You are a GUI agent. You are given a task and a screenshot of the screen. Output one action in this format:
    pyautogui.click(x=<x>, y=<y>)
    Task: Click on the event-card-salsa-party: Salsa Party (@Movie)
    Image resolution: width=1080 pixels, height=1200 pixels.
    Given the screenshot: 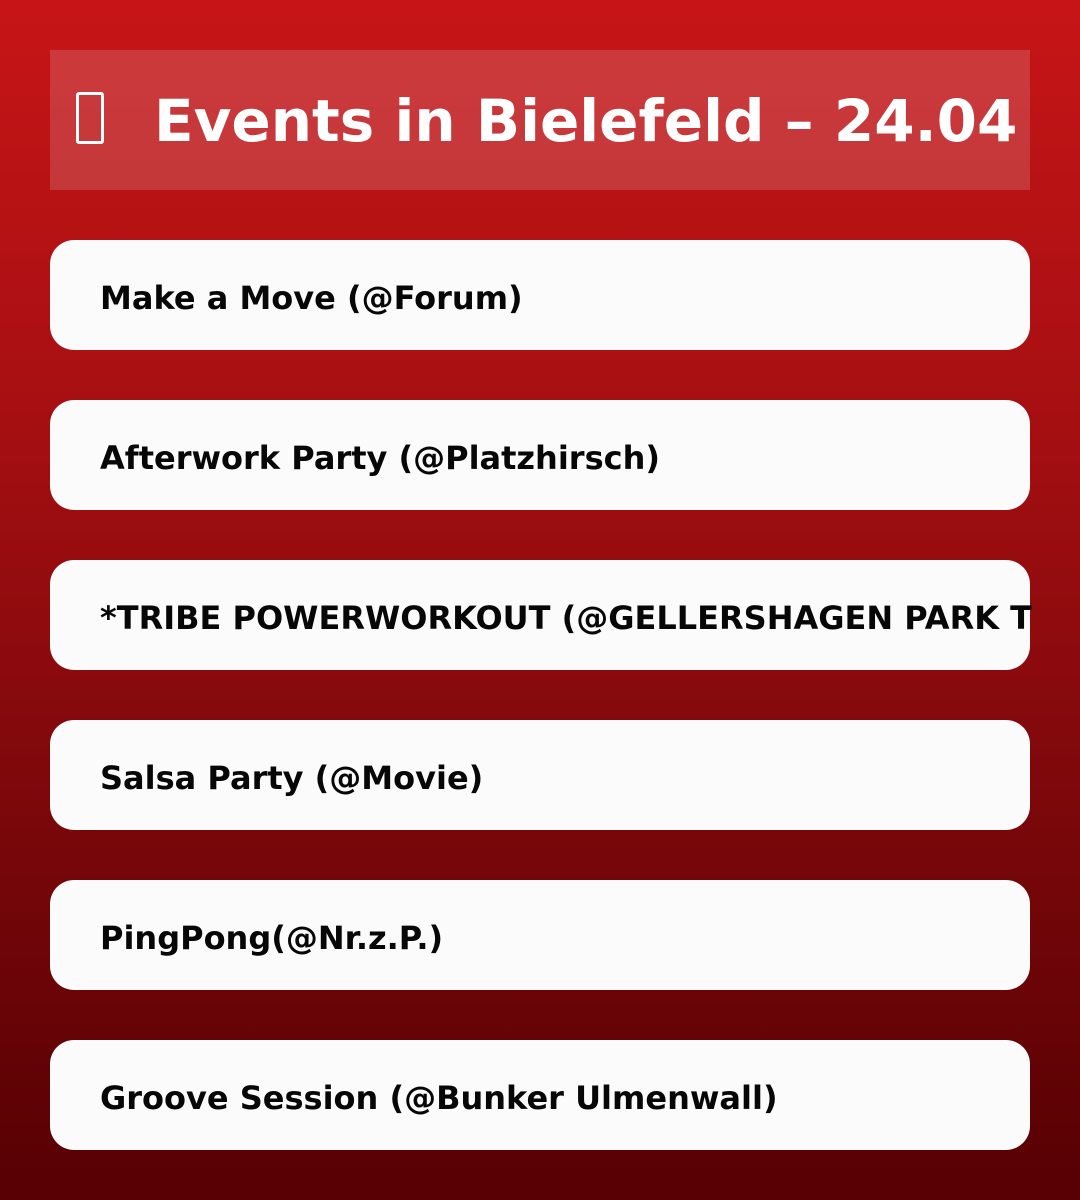 What is the action you would take?
    pyautogui.click(x=540, y=775)
    